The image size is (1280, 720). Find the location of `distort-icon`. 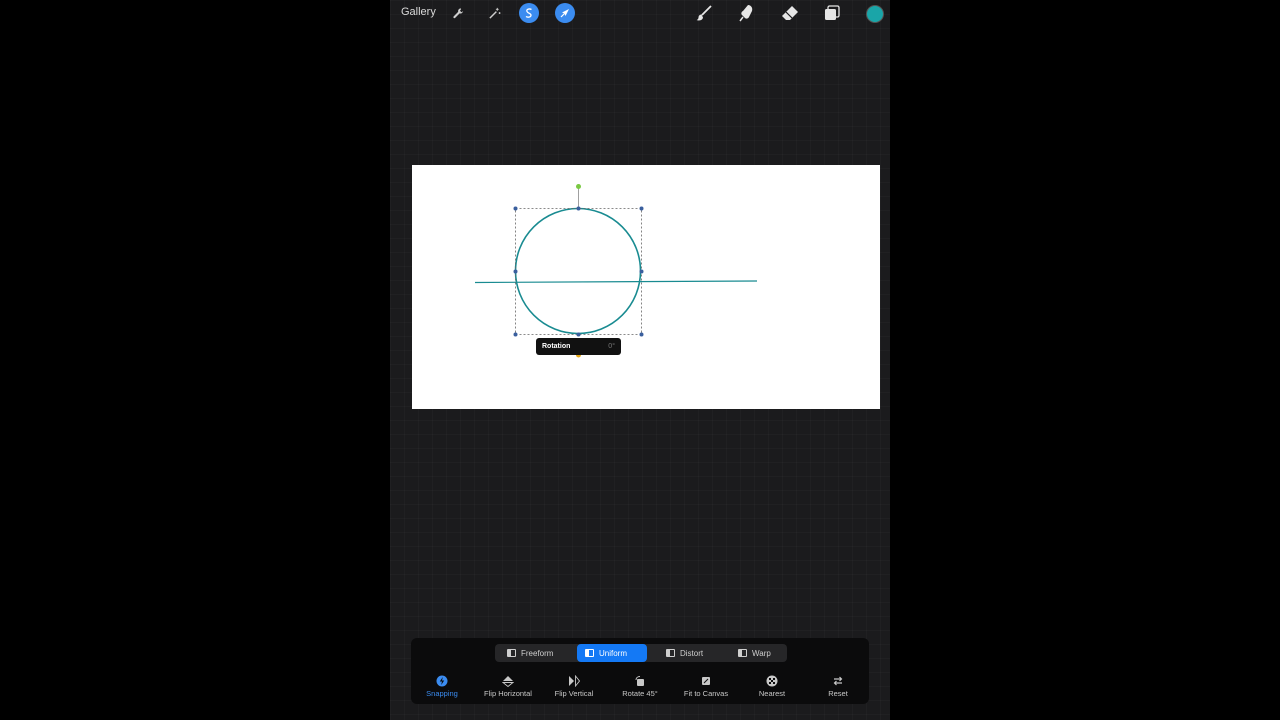

distort-icon is located at coordinates (670, 653).